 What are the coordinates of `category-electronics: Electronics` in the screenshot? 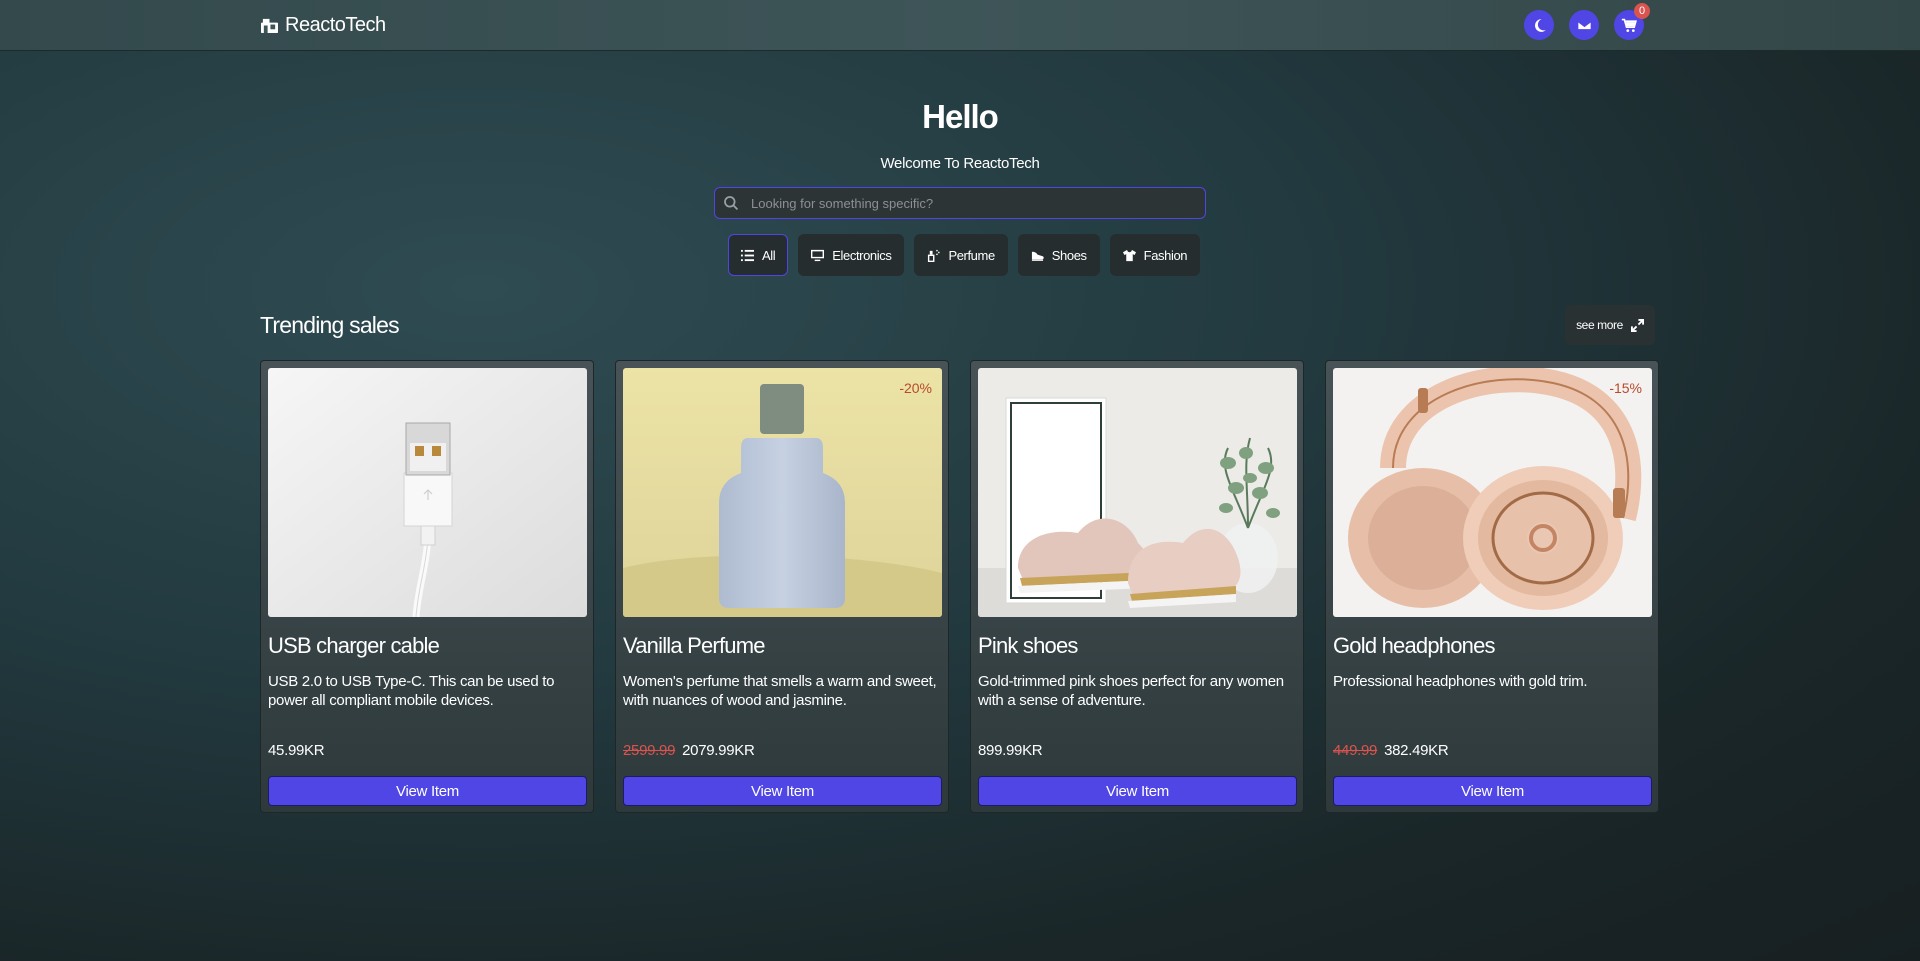 It's located at (851, 255).